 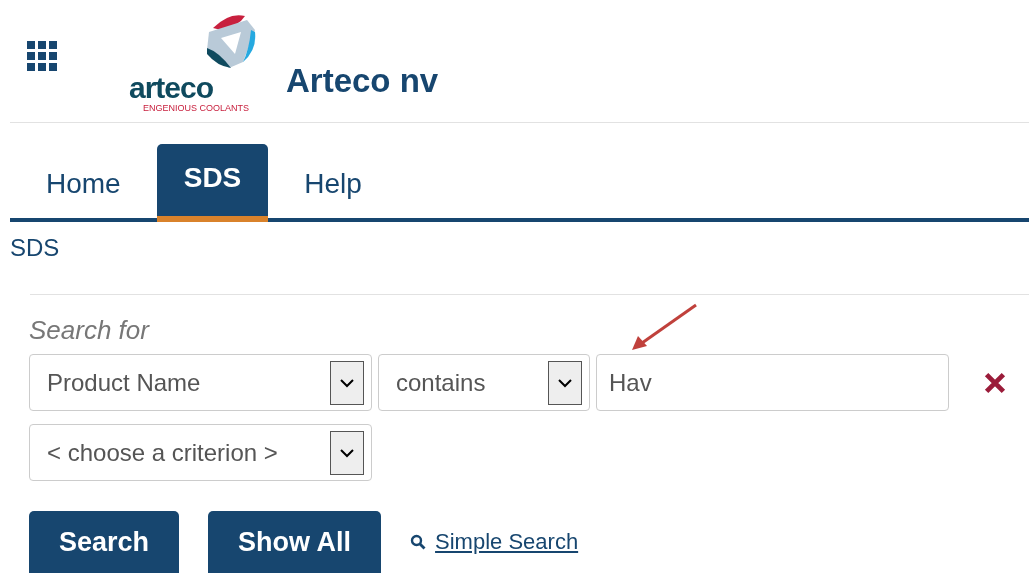 I want to click on breadcrumb-link: SDS, so click(x=519, y=248).